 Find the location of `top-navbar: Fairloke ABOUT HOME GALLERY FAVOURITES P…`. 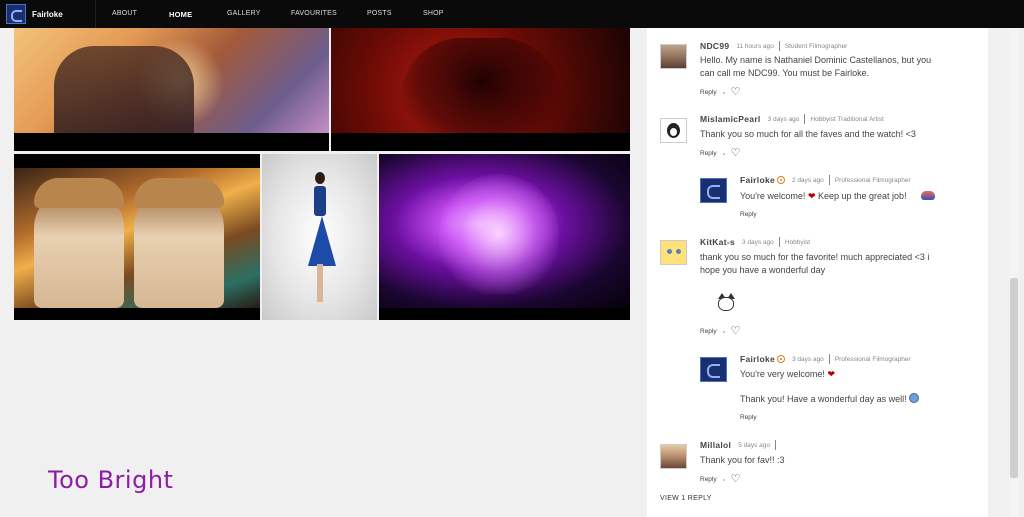

top-navbar: Fairloke ABOUT HOME GALLERY FAVOURITES P… is located at coordinates (512, 14).